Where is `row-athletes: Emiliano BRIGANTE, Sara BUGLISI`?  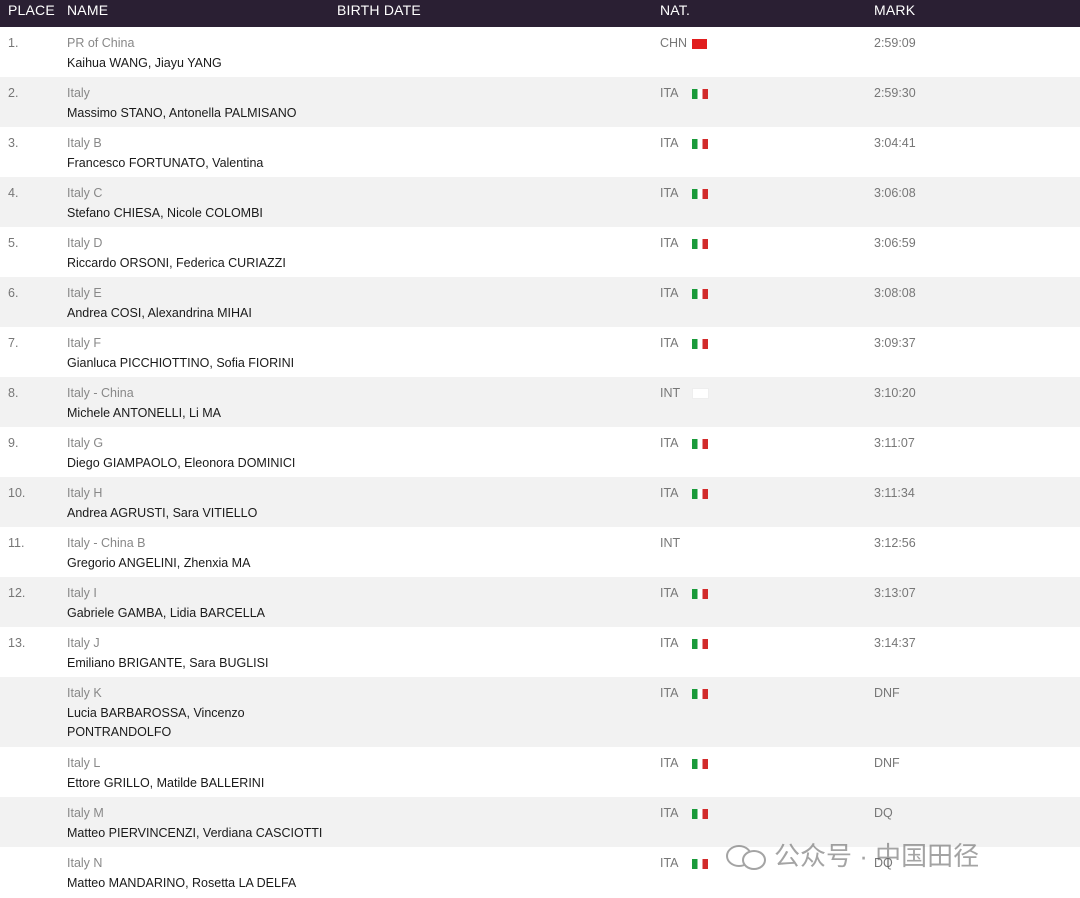 row-athletes: Emiliano BRIGANTE, Sara BUGLISI is located at coordinates (197, 663).